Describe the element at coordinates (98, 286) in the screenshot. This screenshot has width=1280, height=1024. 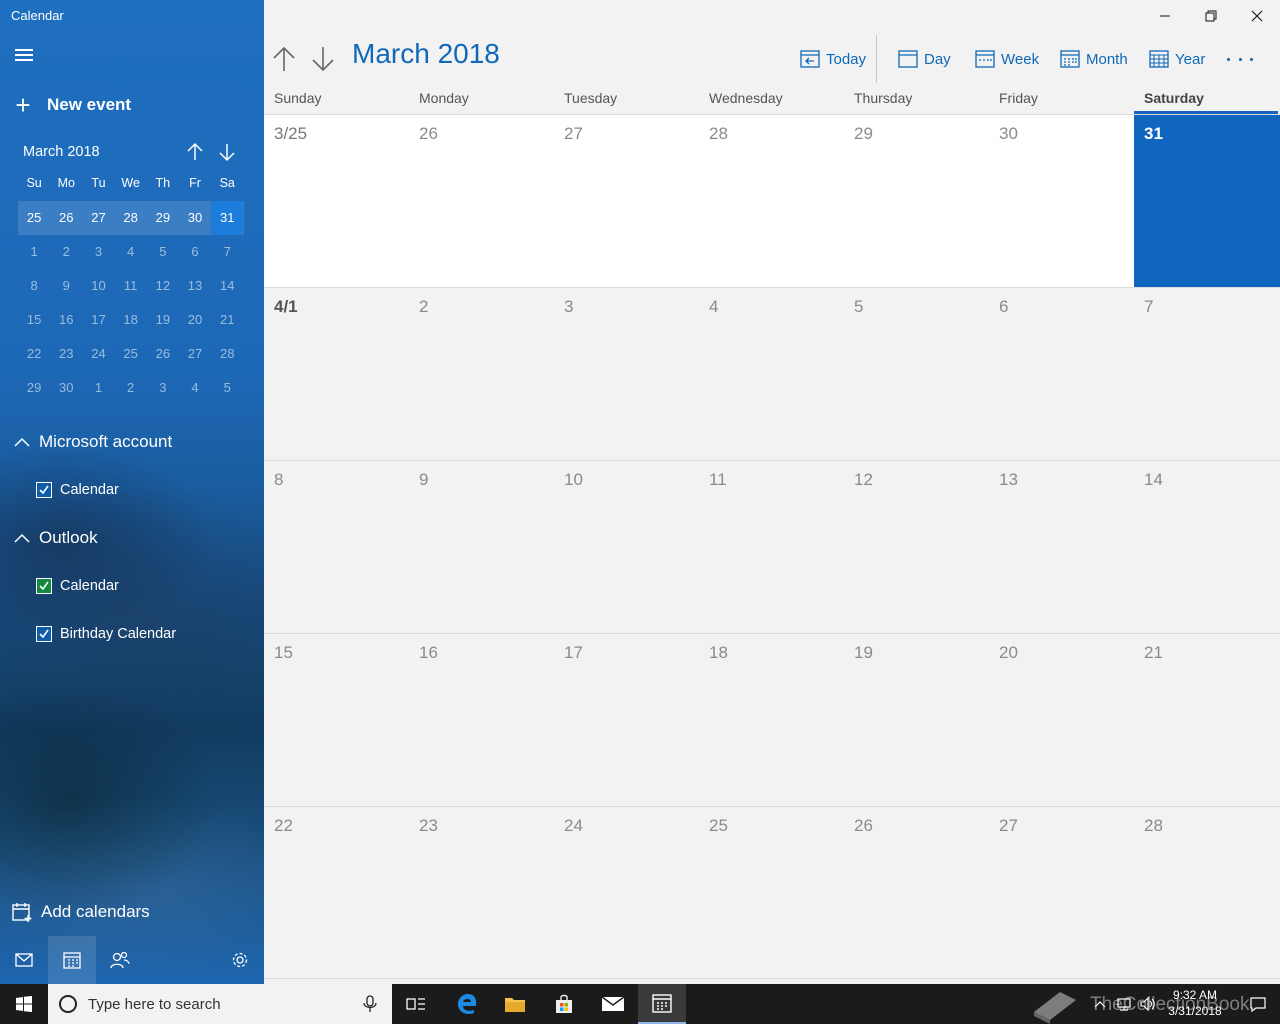
I see `mini-calendar-day: 10` at that location.